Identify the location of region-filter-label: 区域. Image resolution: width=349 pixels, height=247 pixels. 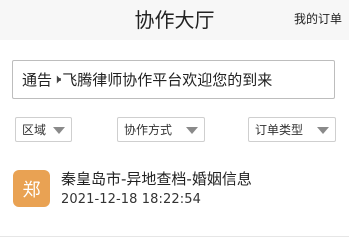
(34, 130).